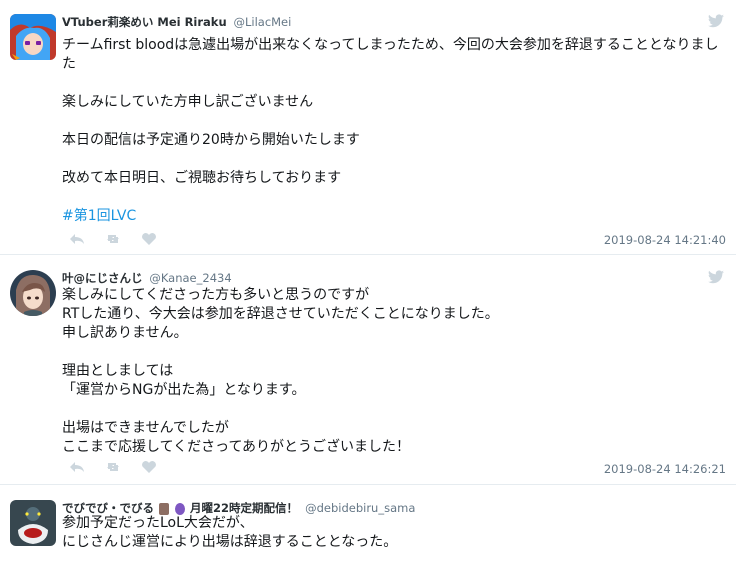  I want to click on devil-emoji-icon, so click(180, 508).